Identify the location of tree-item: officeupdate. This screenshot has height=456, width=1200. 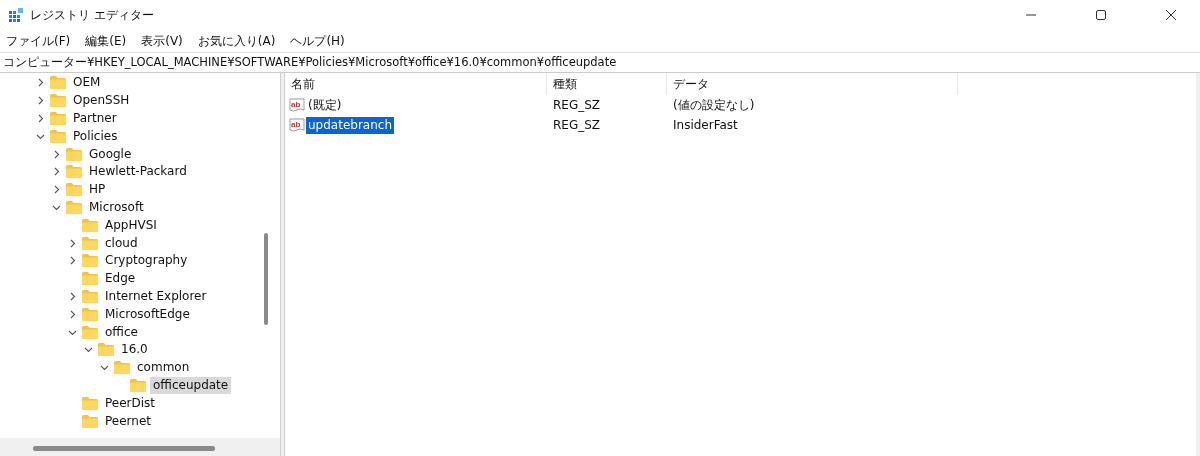
(191, 385).